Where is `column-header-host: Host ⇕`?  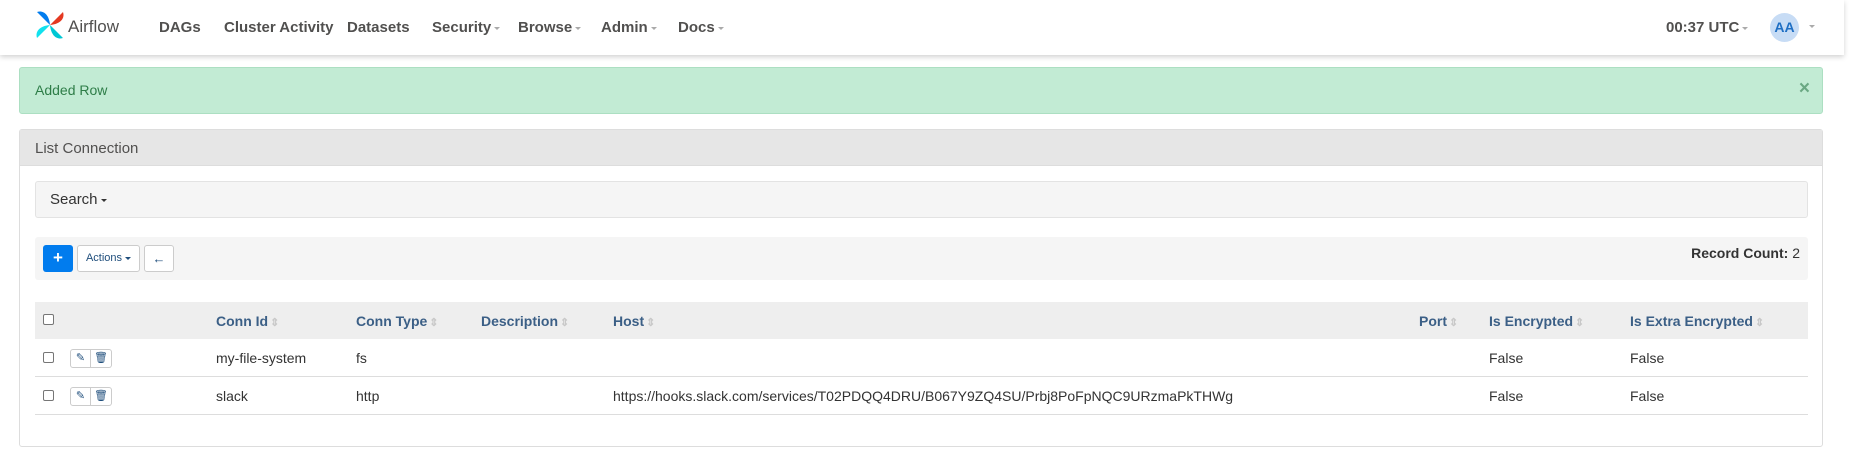 column-header-host: Host ⇕ is located at coordinates (634, 321).